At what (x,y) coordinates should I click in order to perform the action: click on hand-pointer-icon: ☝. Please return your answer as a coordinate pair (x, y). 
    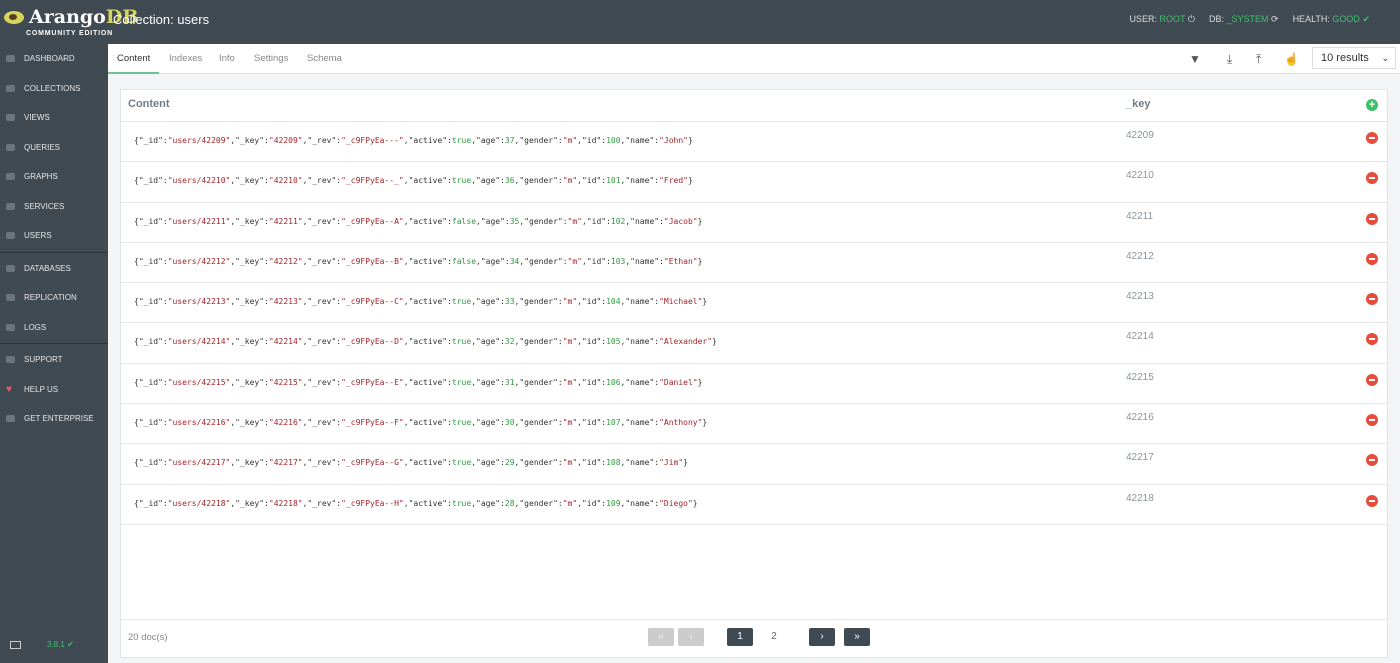
    Looking at the image, I should click on (1291, 59).